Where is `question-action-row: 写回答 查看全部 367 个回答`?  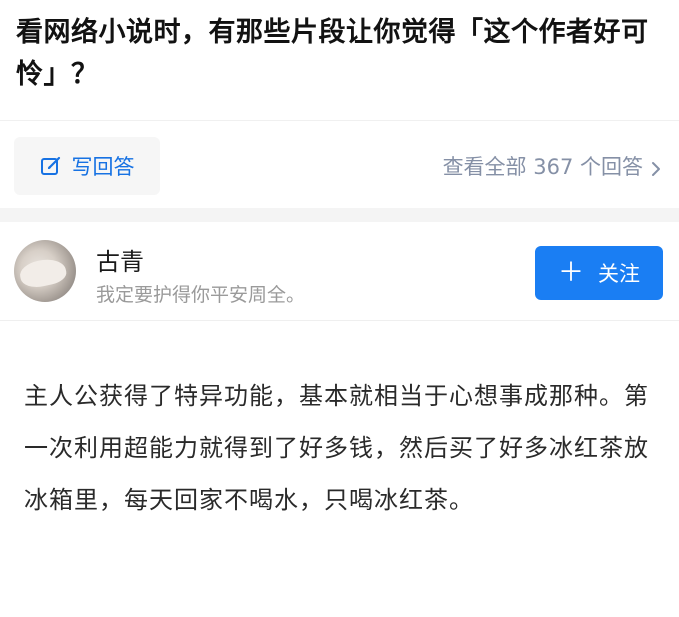
question-action-row: 写回答 查看全部 367 个回答 is located at coordinates (339, 164).